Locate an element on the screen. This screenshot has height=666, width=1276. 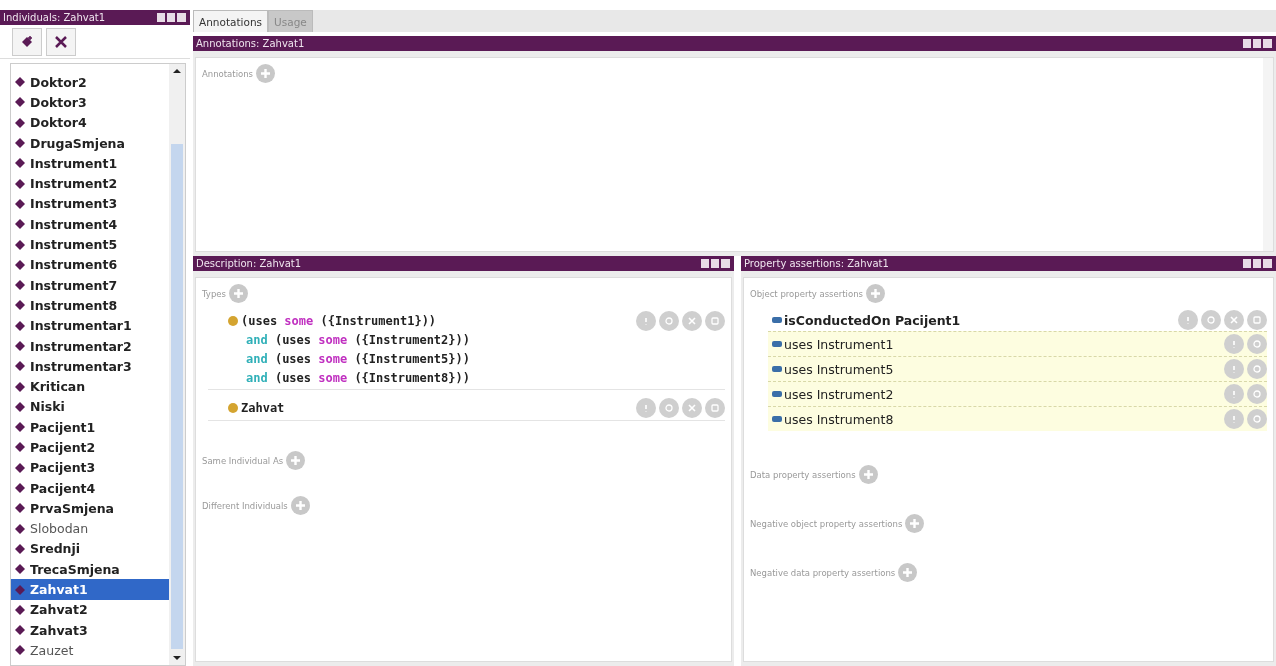
individual-item: Zahvat1 is located at coordinates (90, 589).